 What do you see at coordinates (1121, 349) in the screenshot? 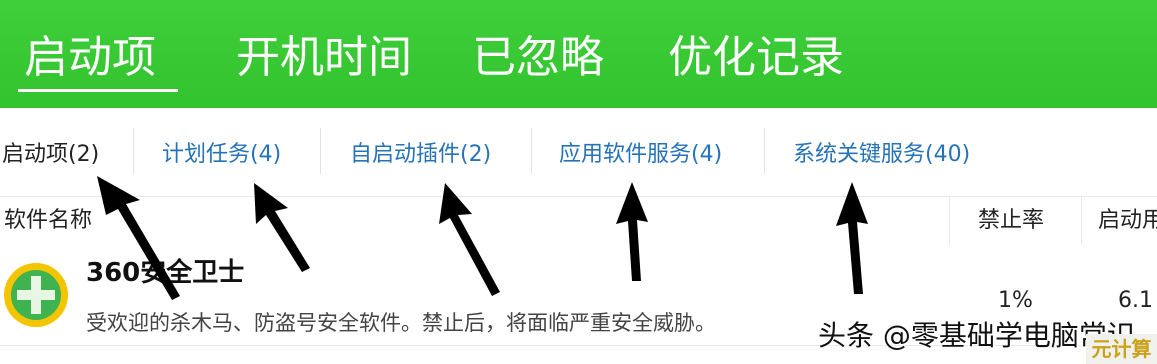
I see `watermark-logo: 元计算` at bounding box center [1121, 349].